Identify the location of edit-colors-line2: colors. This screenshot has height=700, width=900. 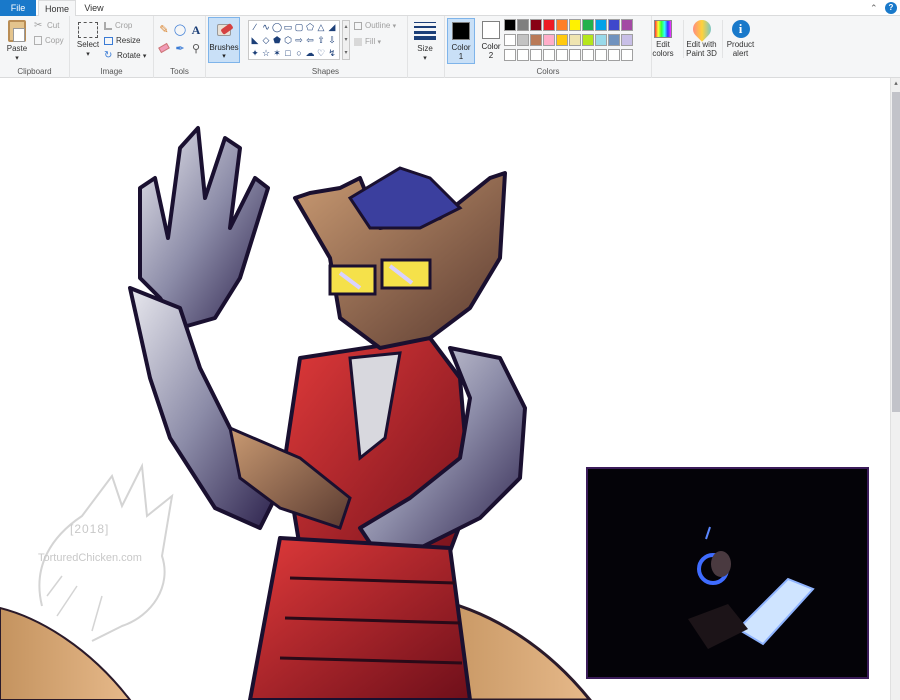
(663, 53).